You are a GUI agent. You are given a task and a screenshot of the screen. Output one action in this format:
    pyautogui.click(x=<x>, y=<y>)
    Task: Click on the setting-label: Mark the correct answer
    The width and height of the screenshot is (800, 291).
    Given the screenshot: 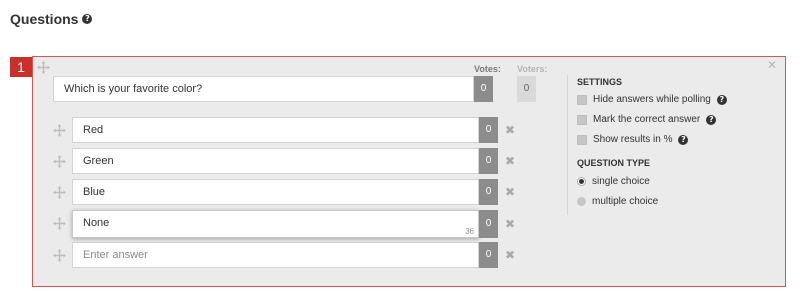 What is the action you would take?
    pyautogui.click(x=647, y=119)
    